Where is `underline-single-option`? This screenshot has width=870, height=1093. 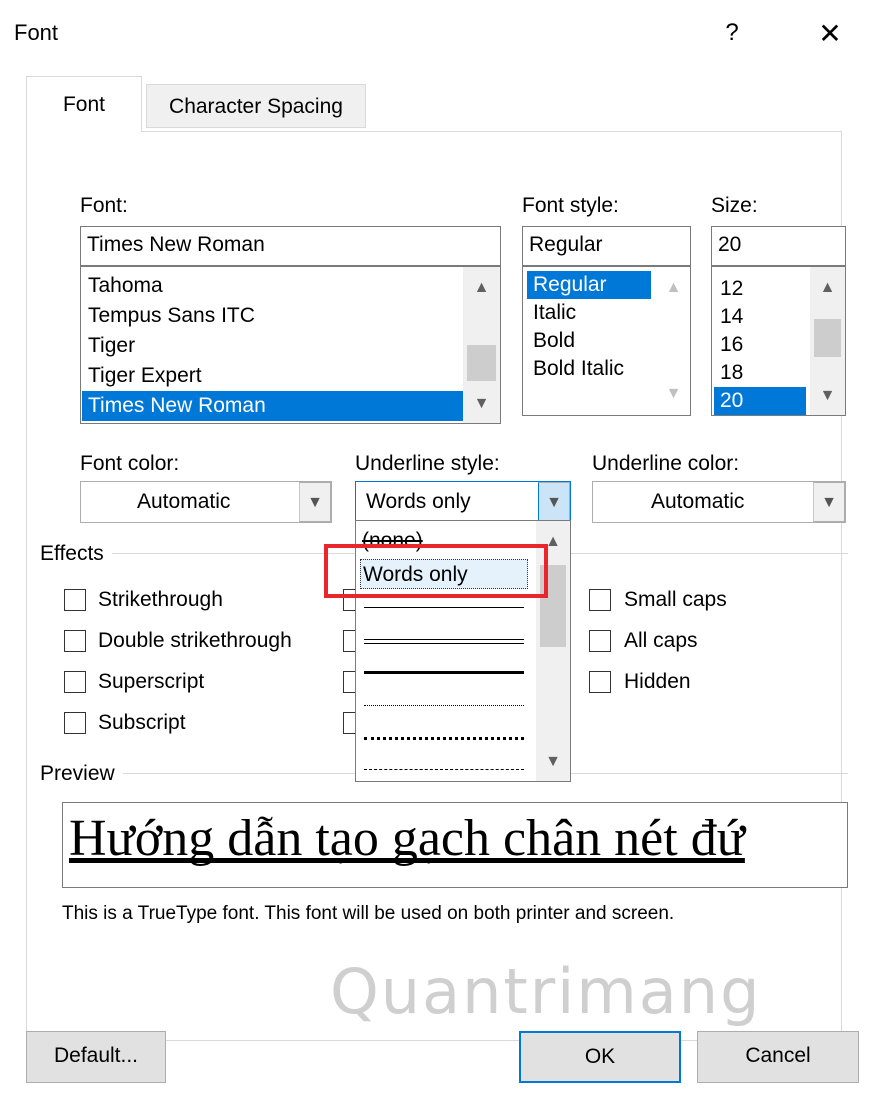
underline-single-option is located at coordinates (444, 607).